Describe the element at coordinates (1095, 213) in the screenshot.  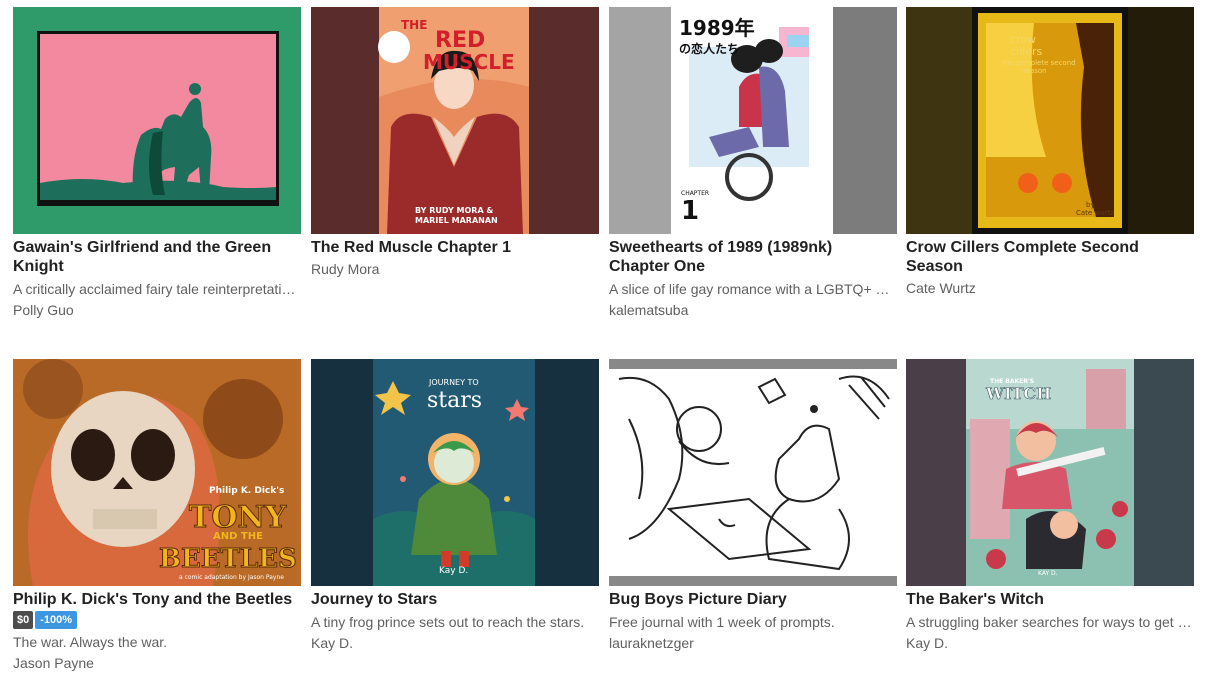
I see `svg-text: Cate wurtz` at that location.